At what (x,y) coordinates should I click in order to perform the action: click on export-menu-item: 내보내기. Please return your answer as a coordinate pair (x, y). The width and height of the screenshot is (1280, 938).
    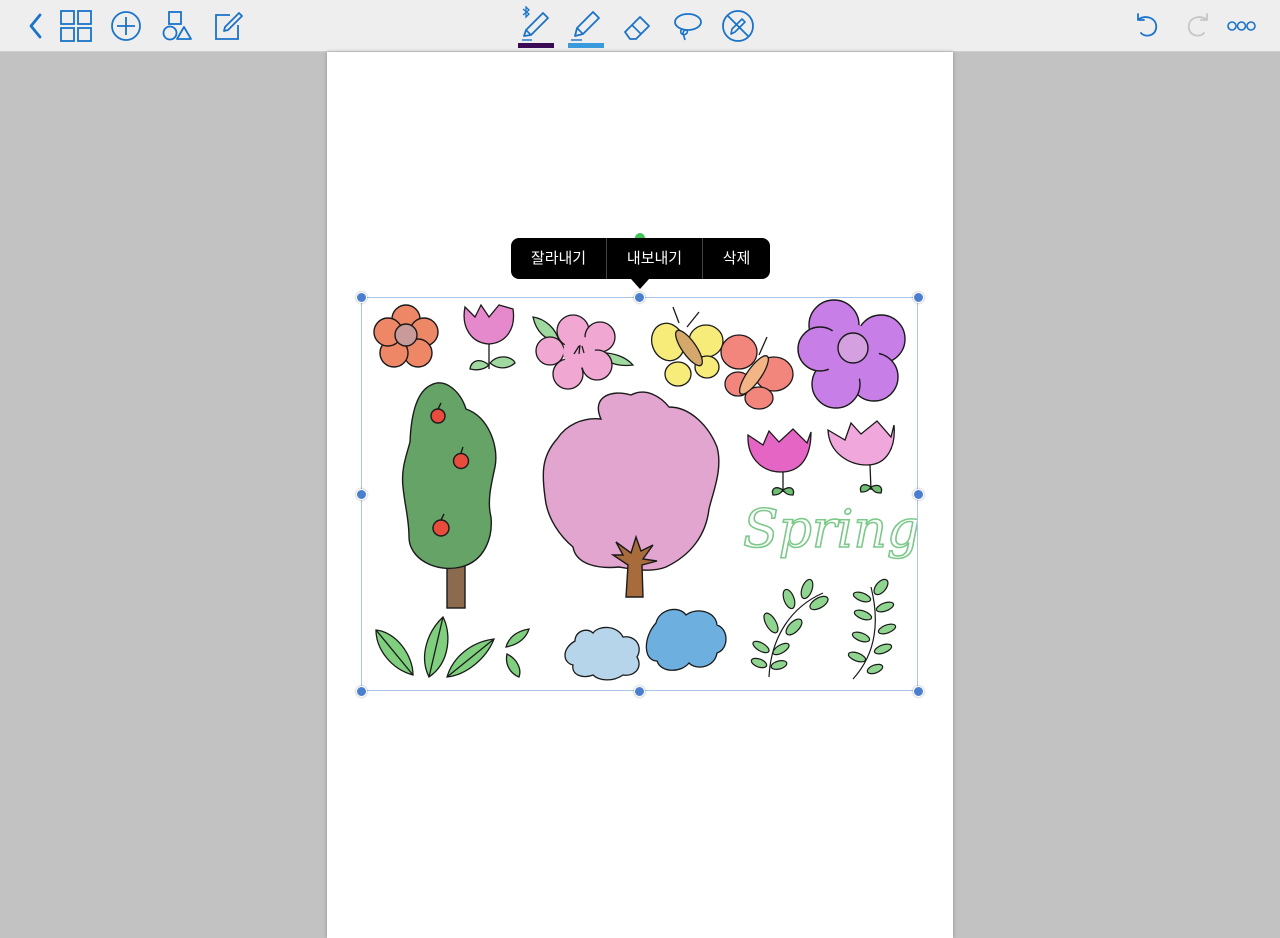
    Looking at the image, I should click on (654, 258).